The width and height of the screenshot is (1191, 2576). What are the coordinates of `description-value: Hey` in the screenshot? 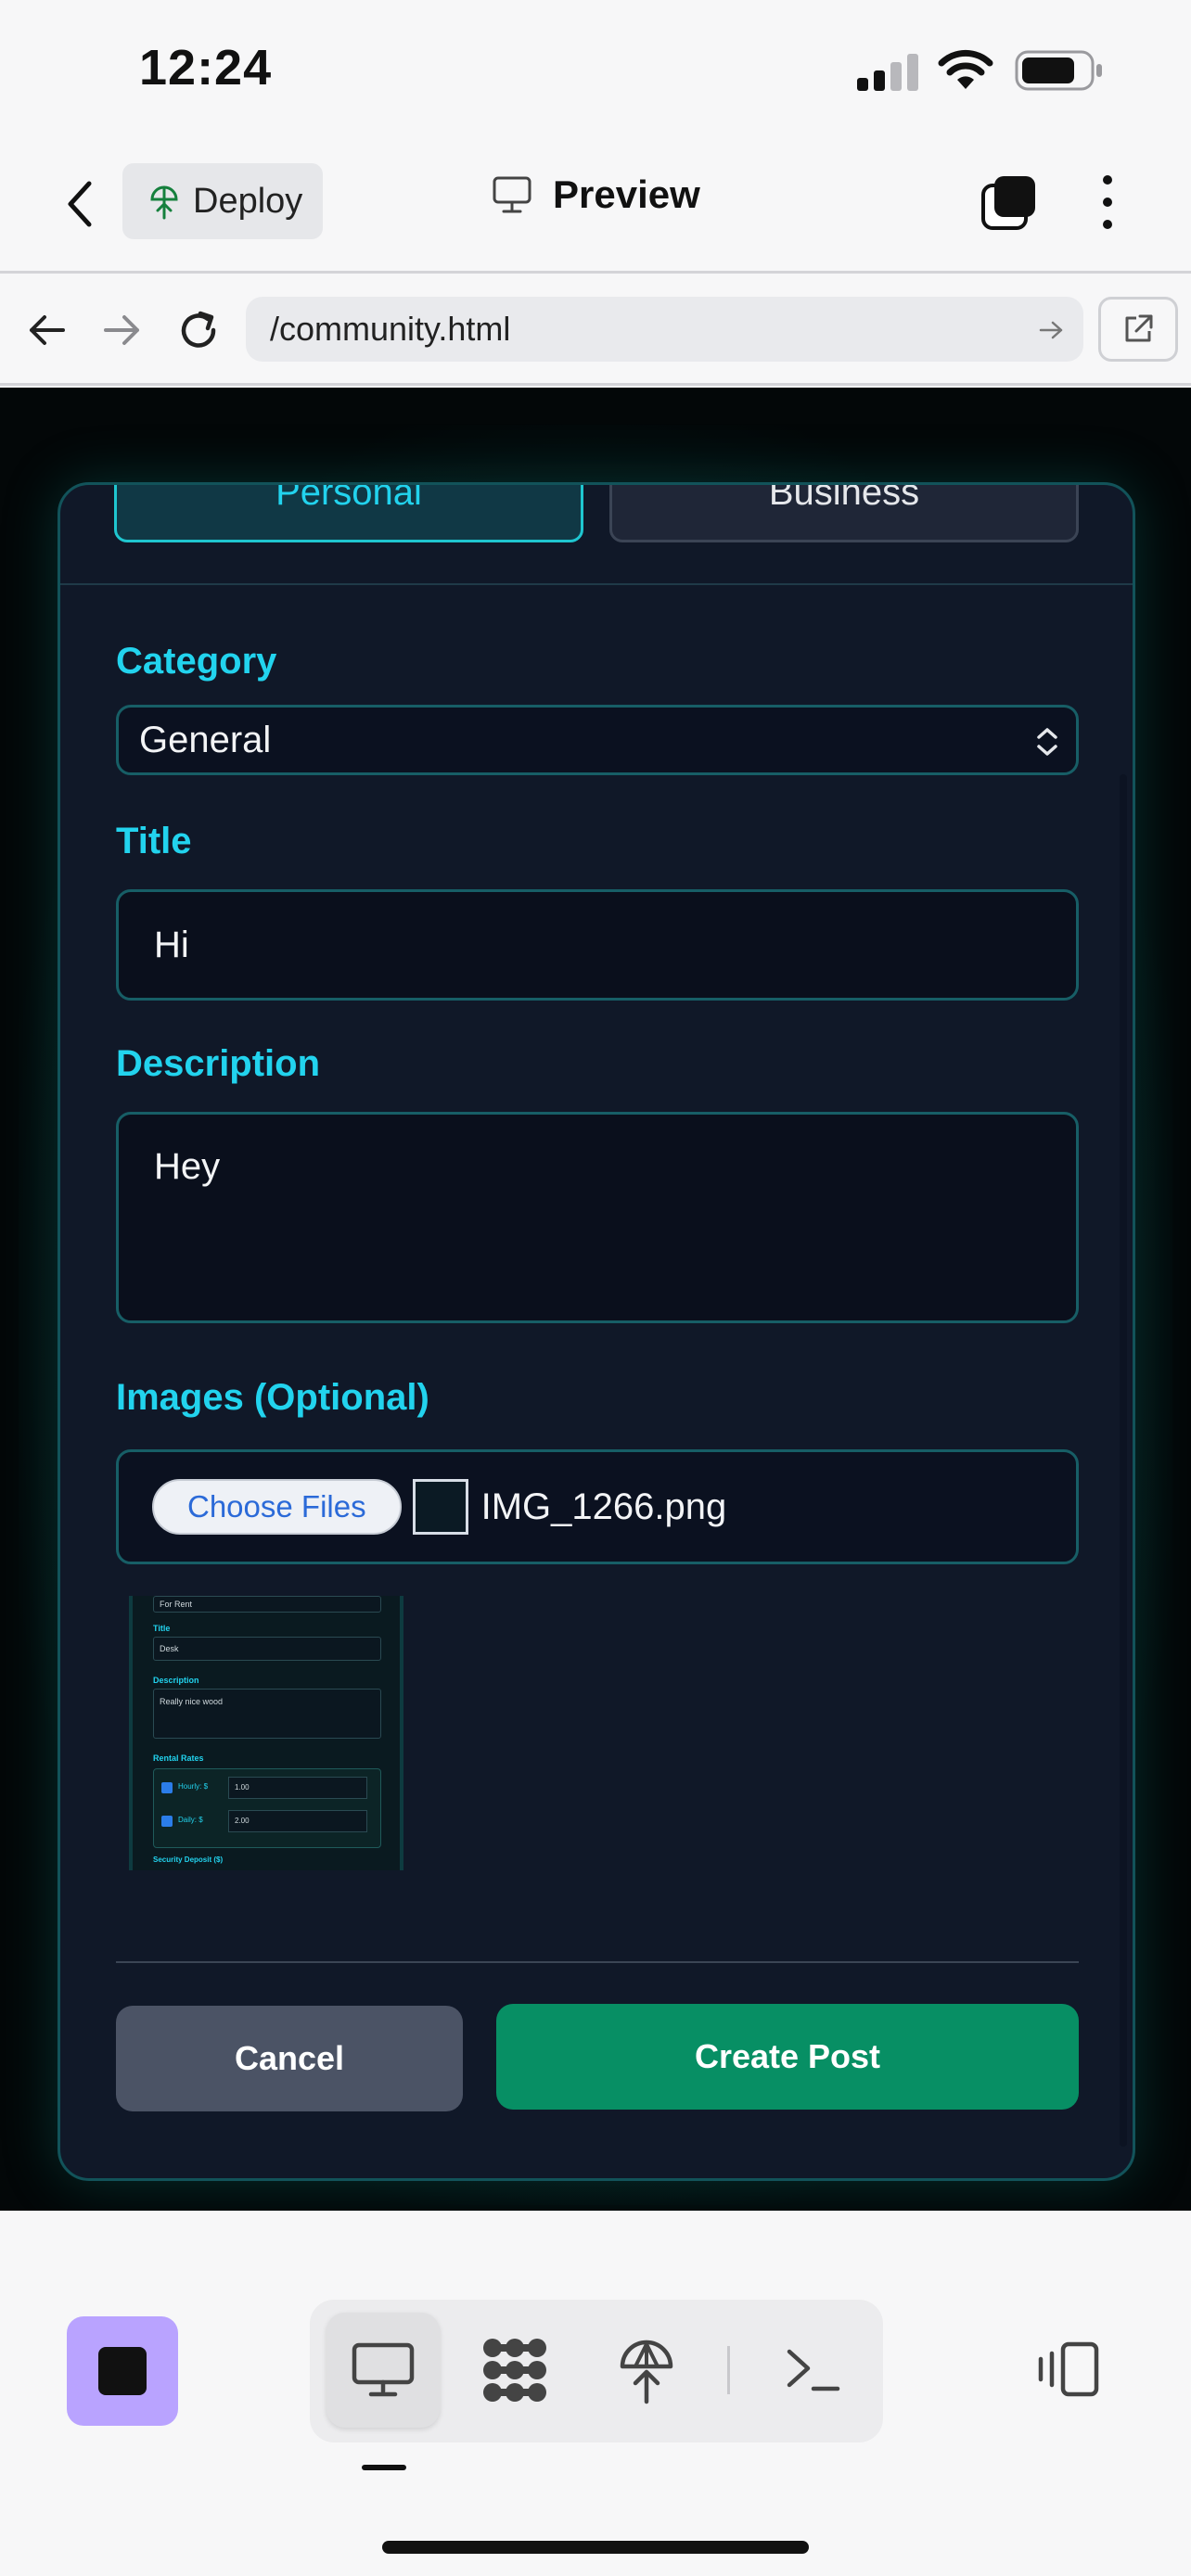 It's located at (187, 1166).